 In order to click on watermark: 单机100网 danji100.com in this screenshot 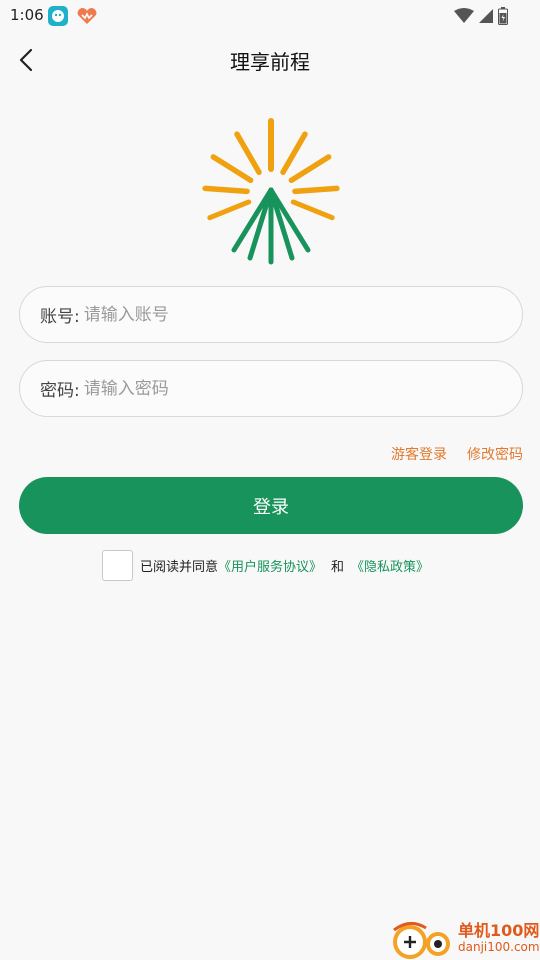, I will do `click(463, 938)`.